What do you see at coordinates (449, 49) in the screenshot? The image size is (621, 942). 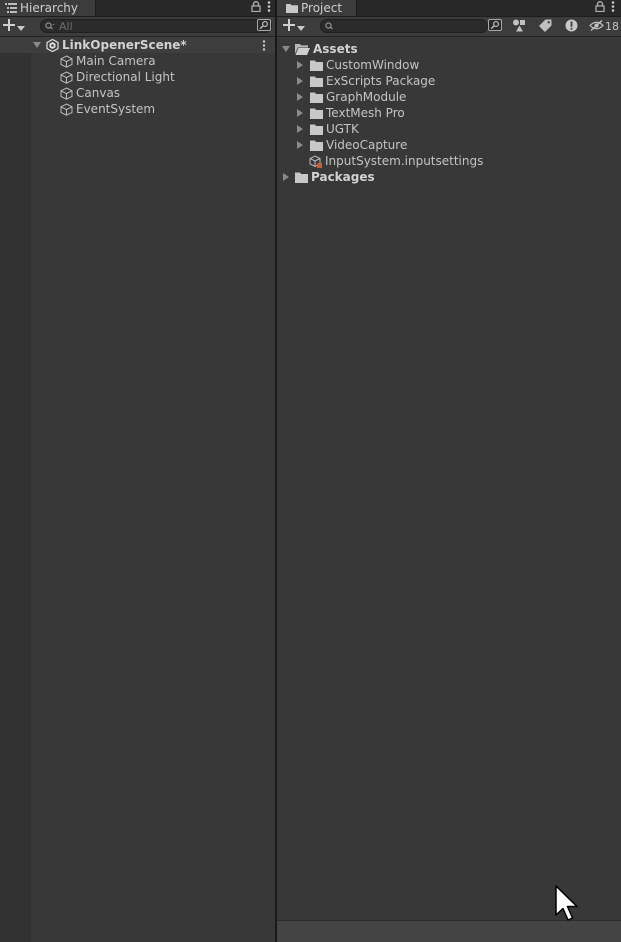 I see `project-root-assets: Assets` at bounding box center [449, 49].